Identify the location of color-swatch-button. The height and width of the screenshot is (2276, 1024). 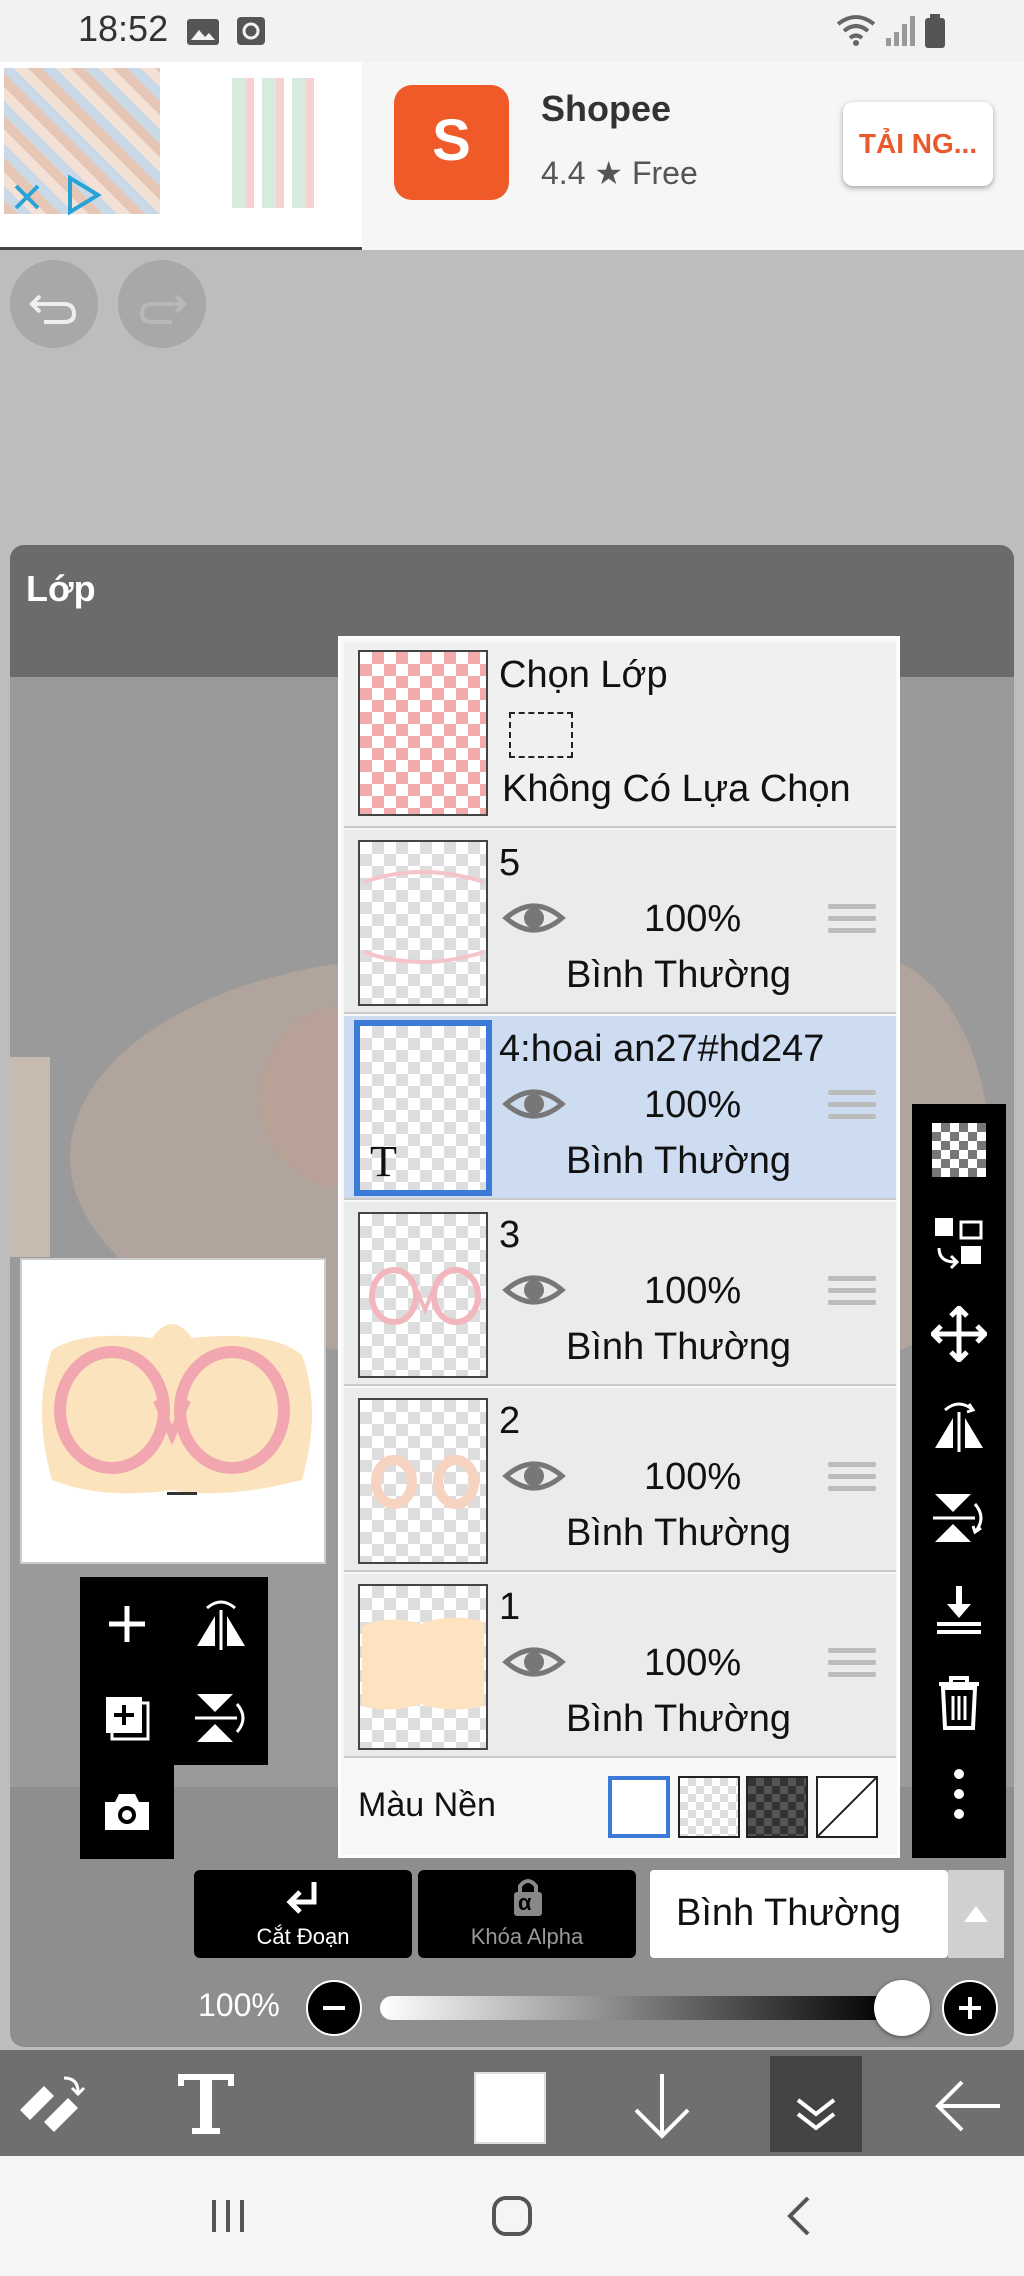
(510, 2108).